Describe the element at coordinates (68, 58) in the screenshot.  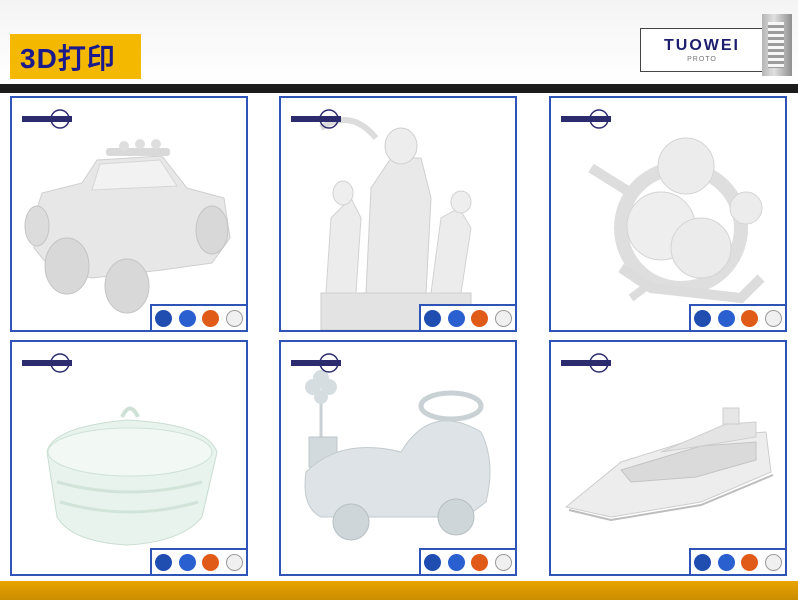
I see `page-title: 3D打印` at that location.